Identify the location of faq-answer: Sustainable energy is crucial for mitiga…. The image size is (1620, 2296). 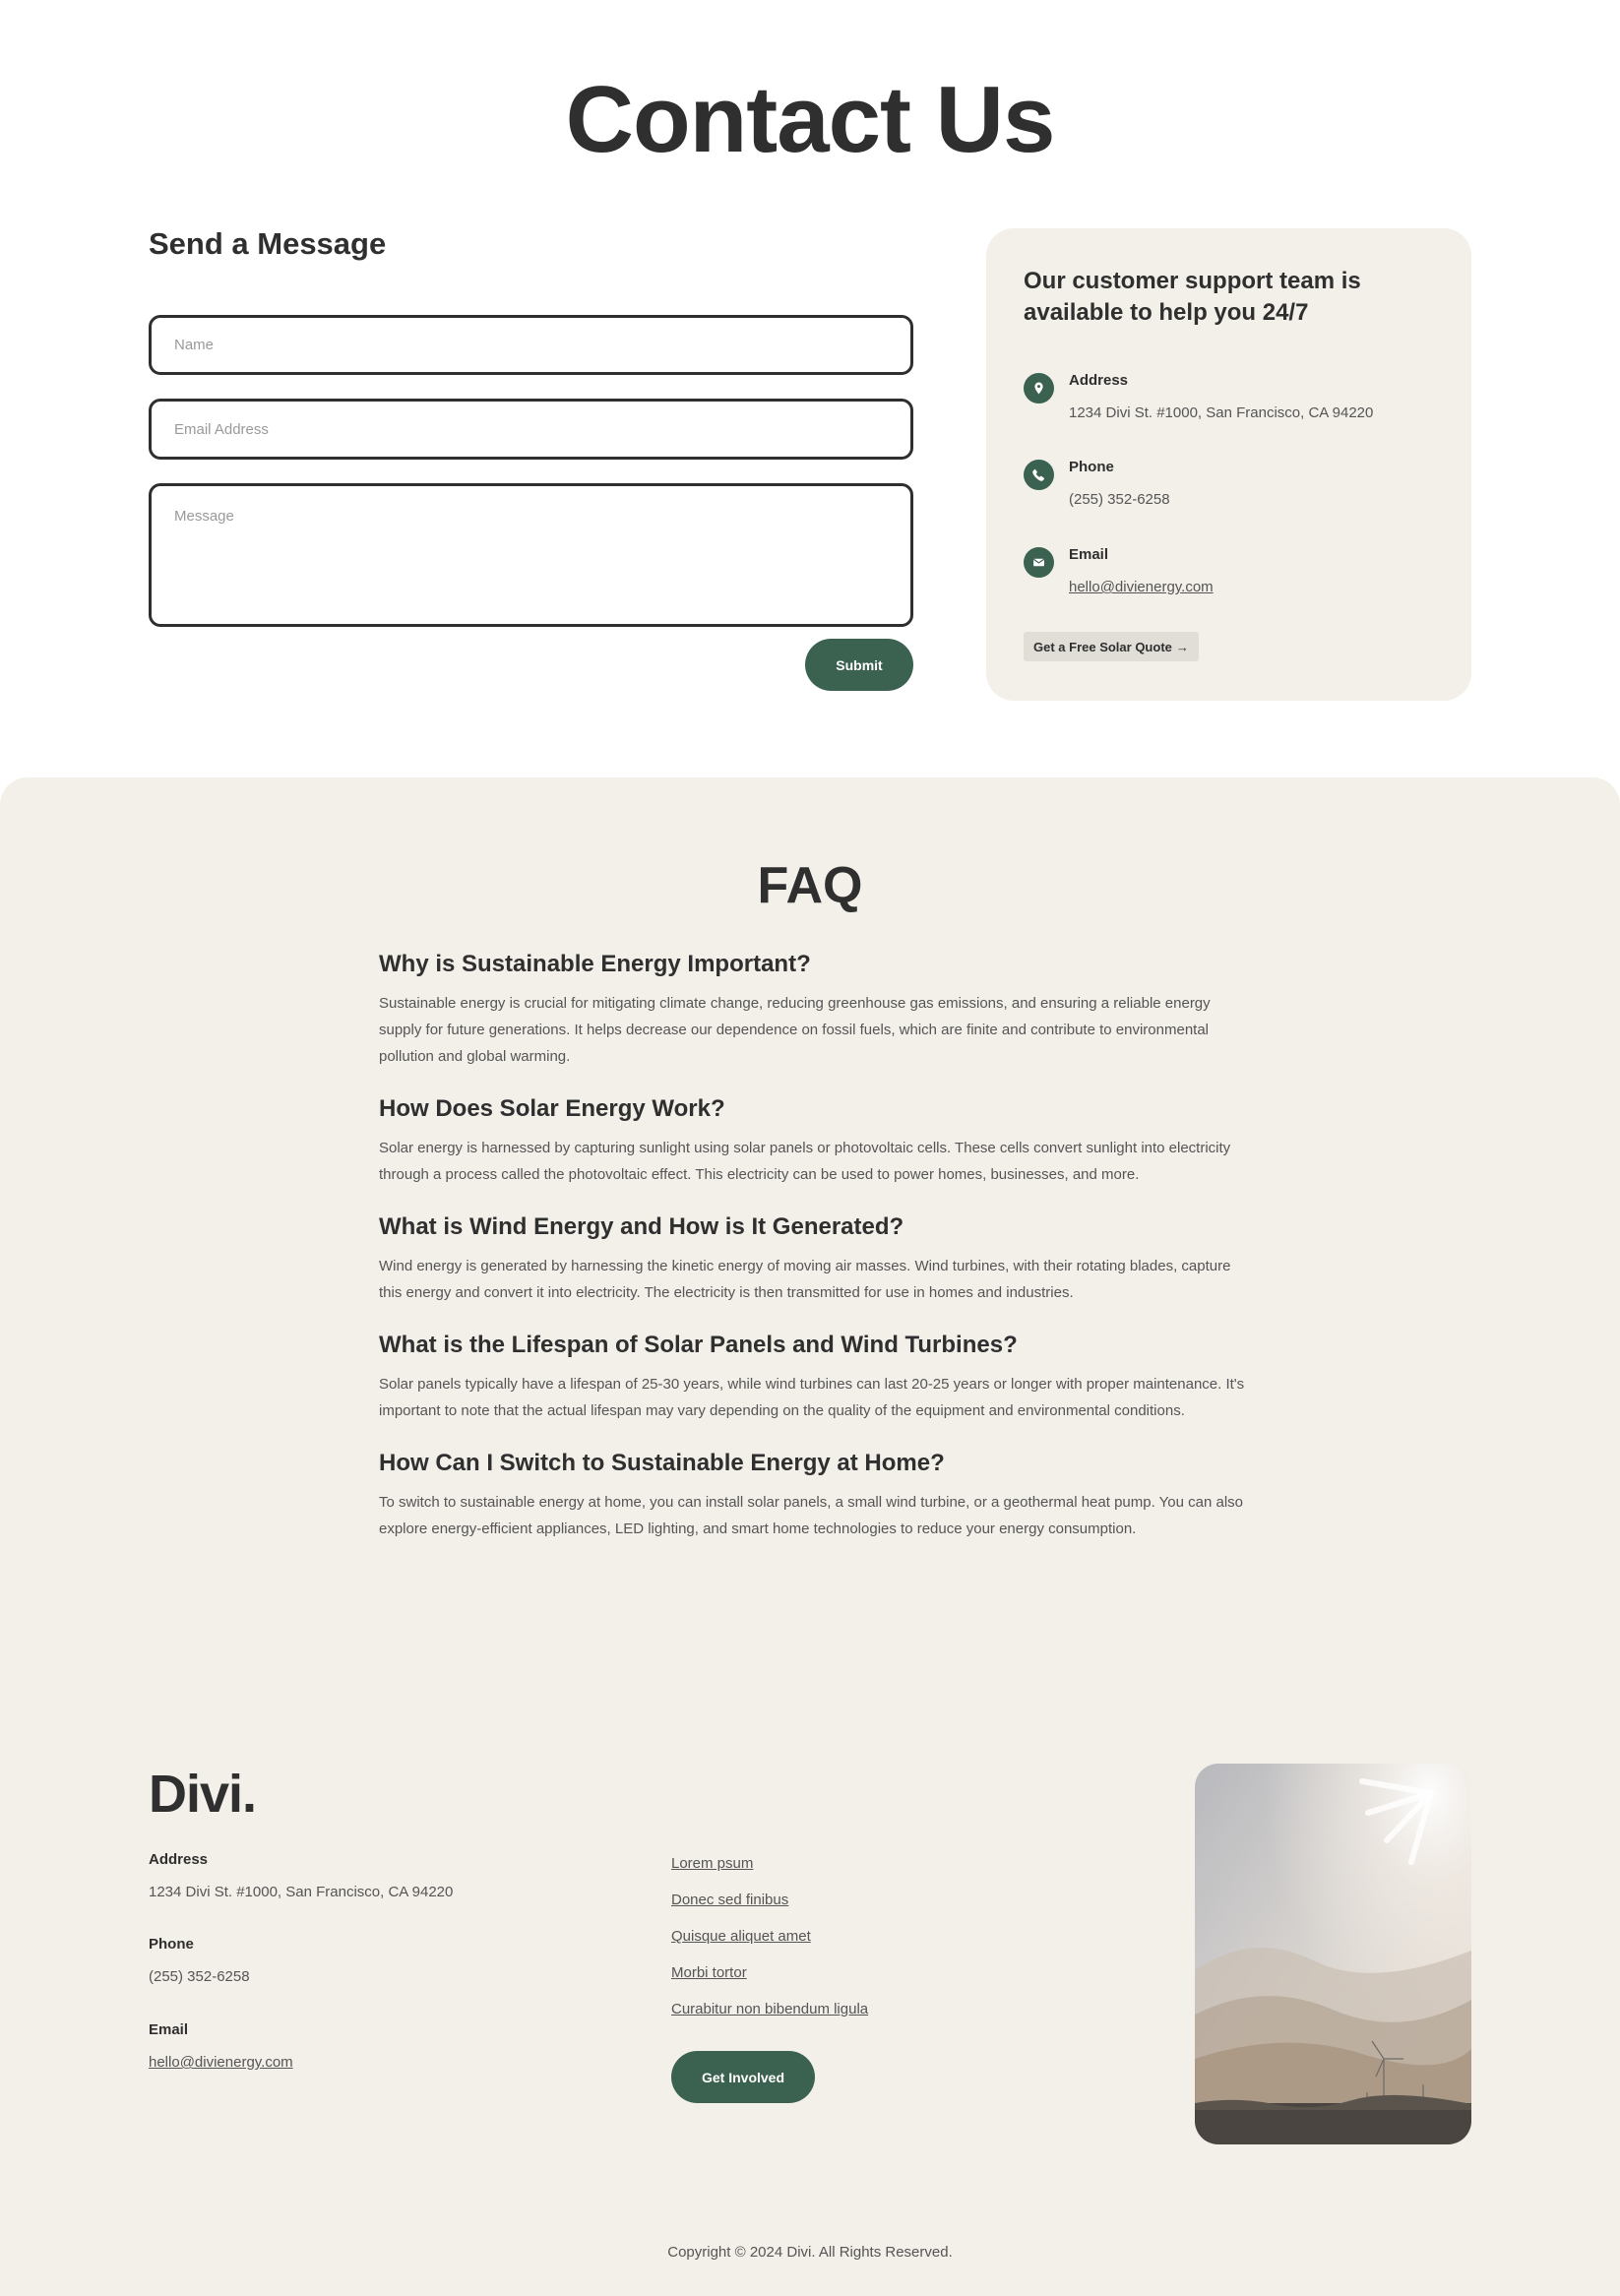
(795, 1030).